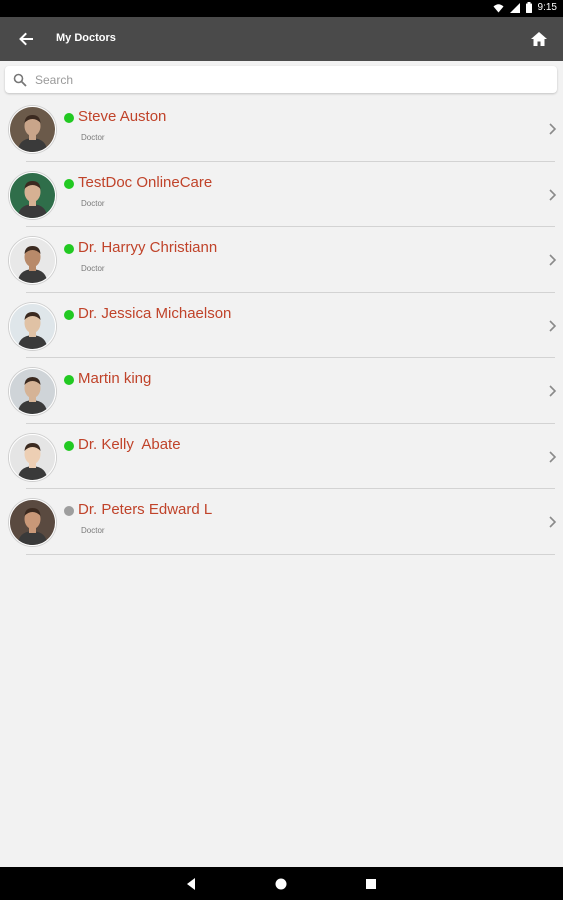 Image resolution: width=563 pixels, height=900 pixels. I want to click on status-time: 9:15, so click(547, 7).